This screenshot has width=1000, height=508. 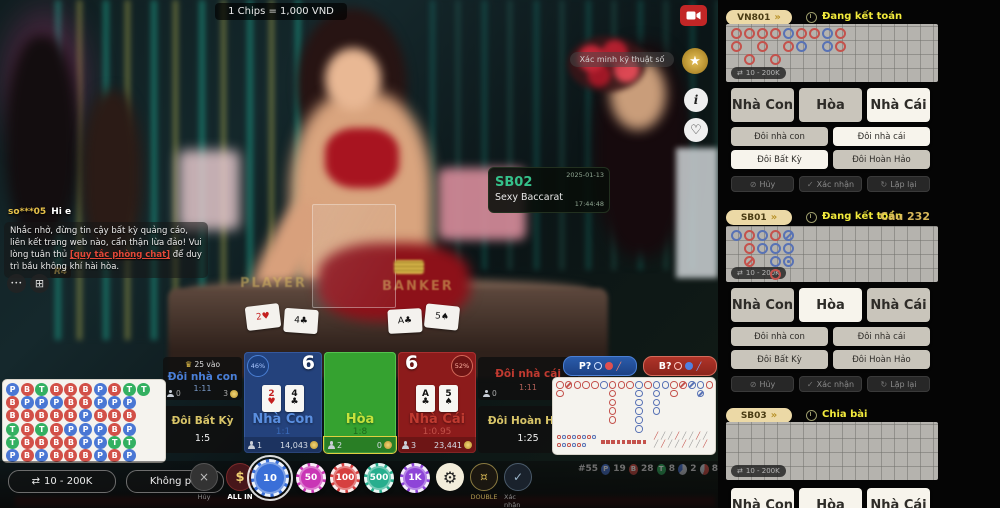 I want to click on gear-icon: ⚙, so click(x=450, y=477).